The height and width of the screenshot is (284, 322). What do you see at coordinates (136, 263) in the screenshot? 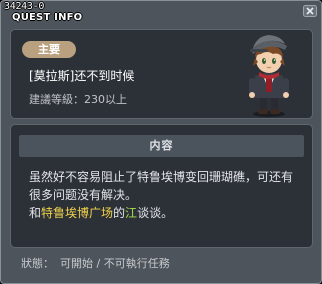
I see `status-value-unavailable: 不可執行任務` at bounding box center [136, 263].